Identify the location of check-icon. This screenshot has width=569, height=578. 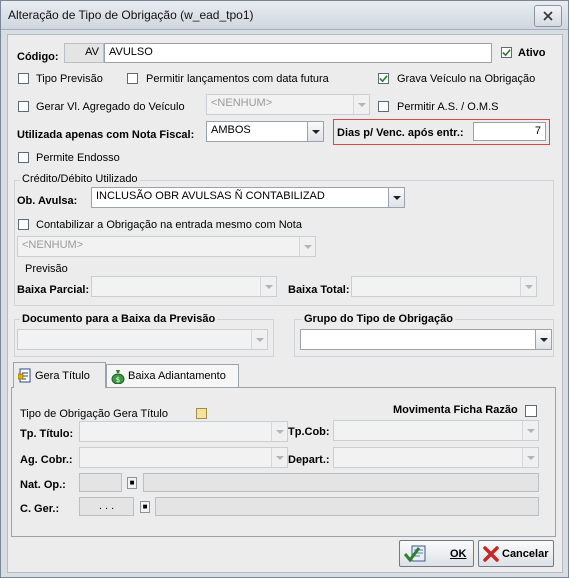
(383, 79).